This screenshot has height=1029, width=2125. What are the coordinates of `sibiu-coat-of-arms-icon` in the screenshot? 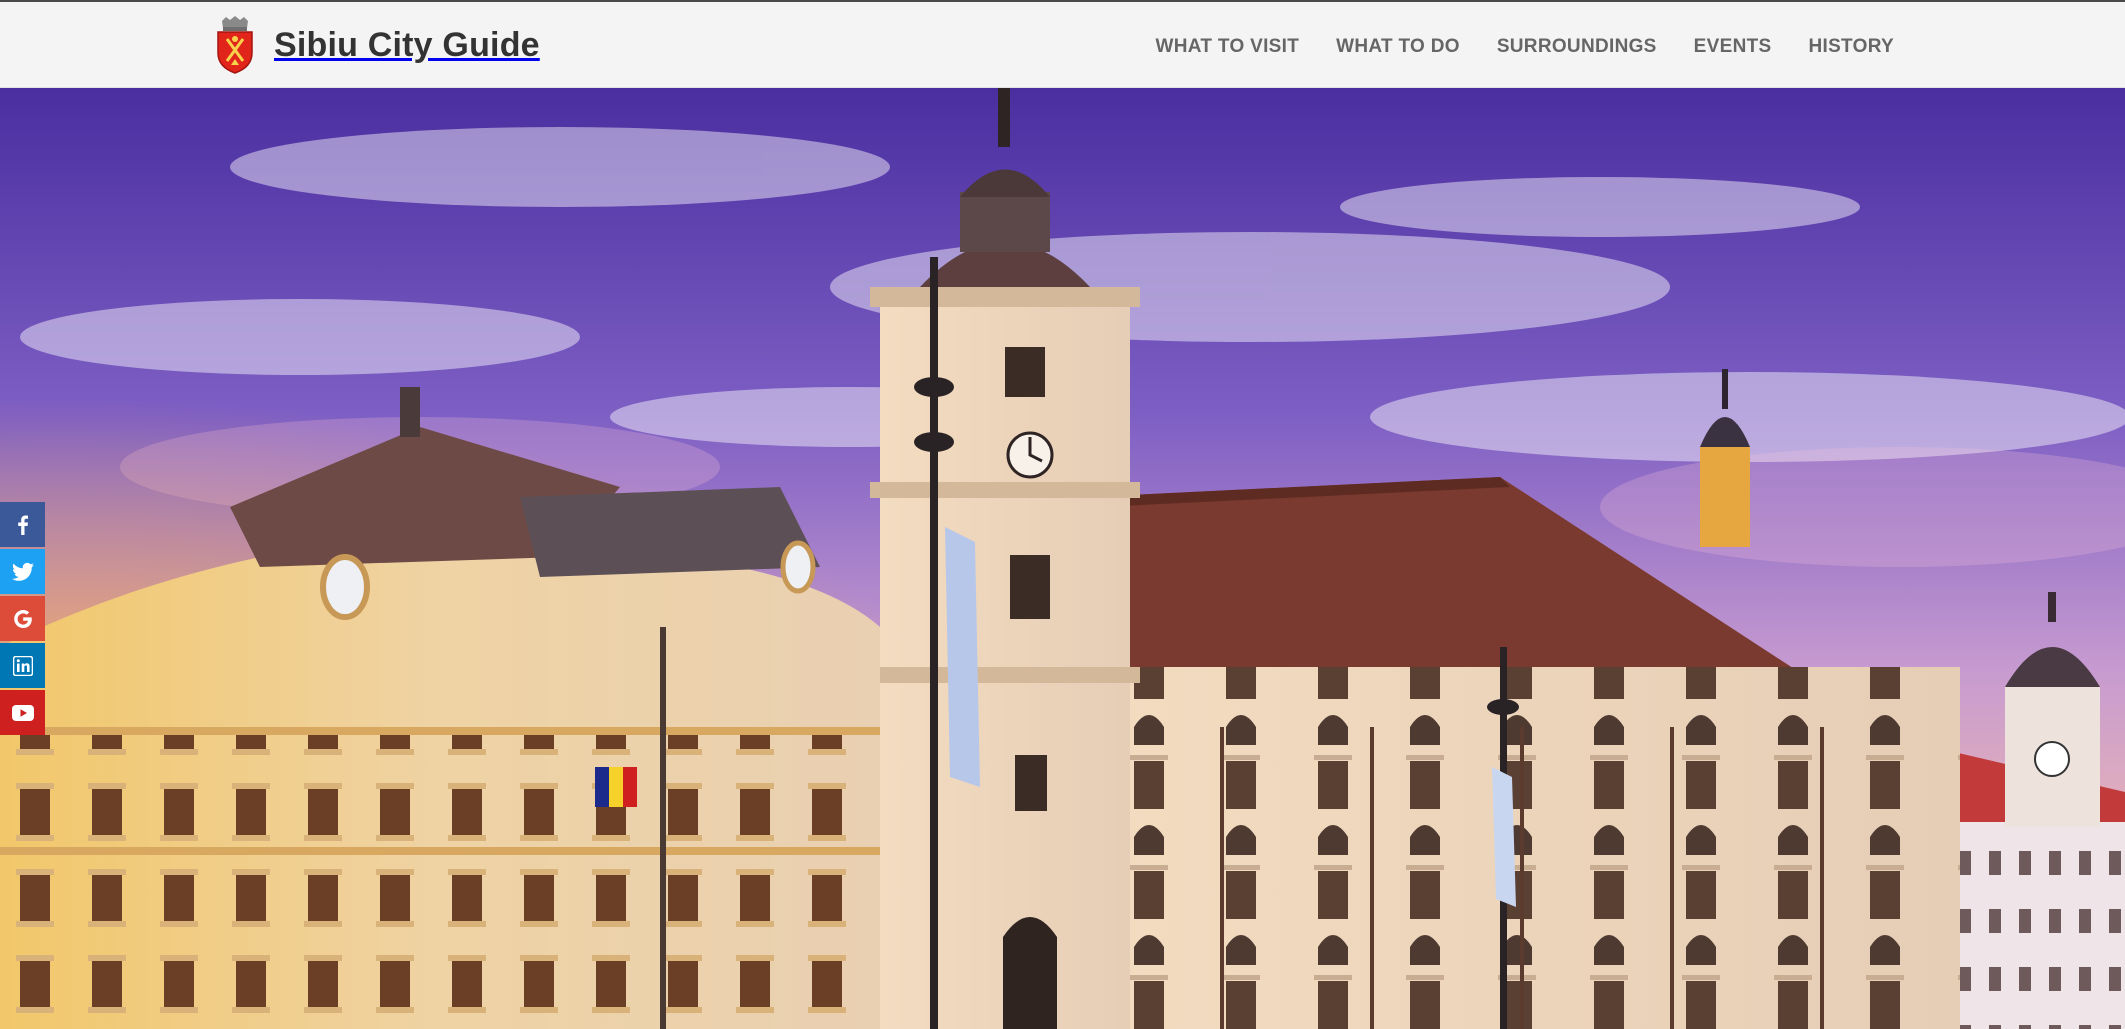 It's located at (235, 45).